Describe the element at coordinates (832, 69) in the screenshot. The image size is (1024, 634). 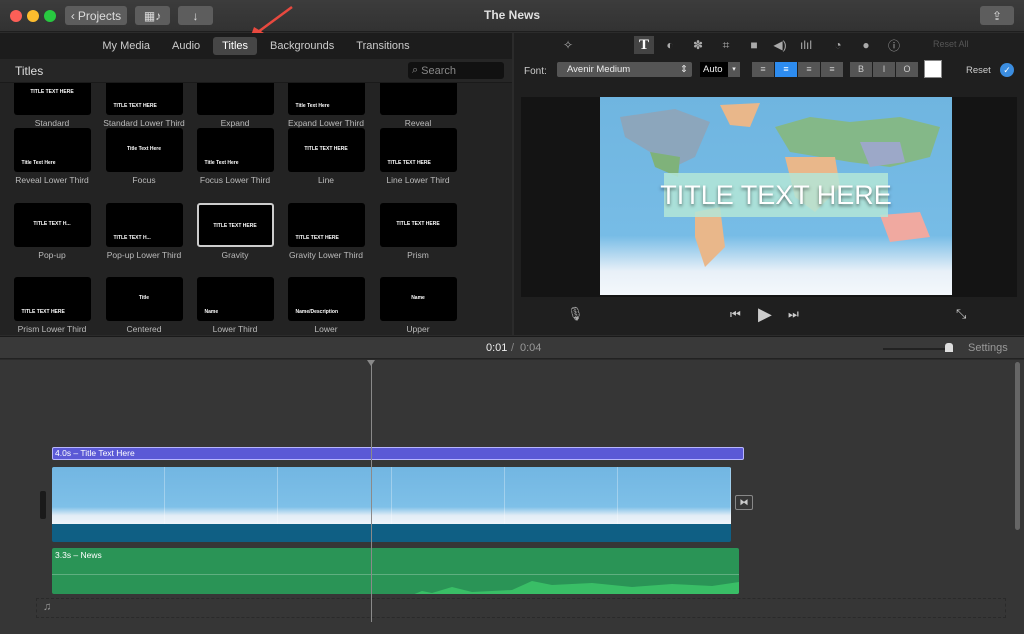
I see `justify-button: ≡` at that location.